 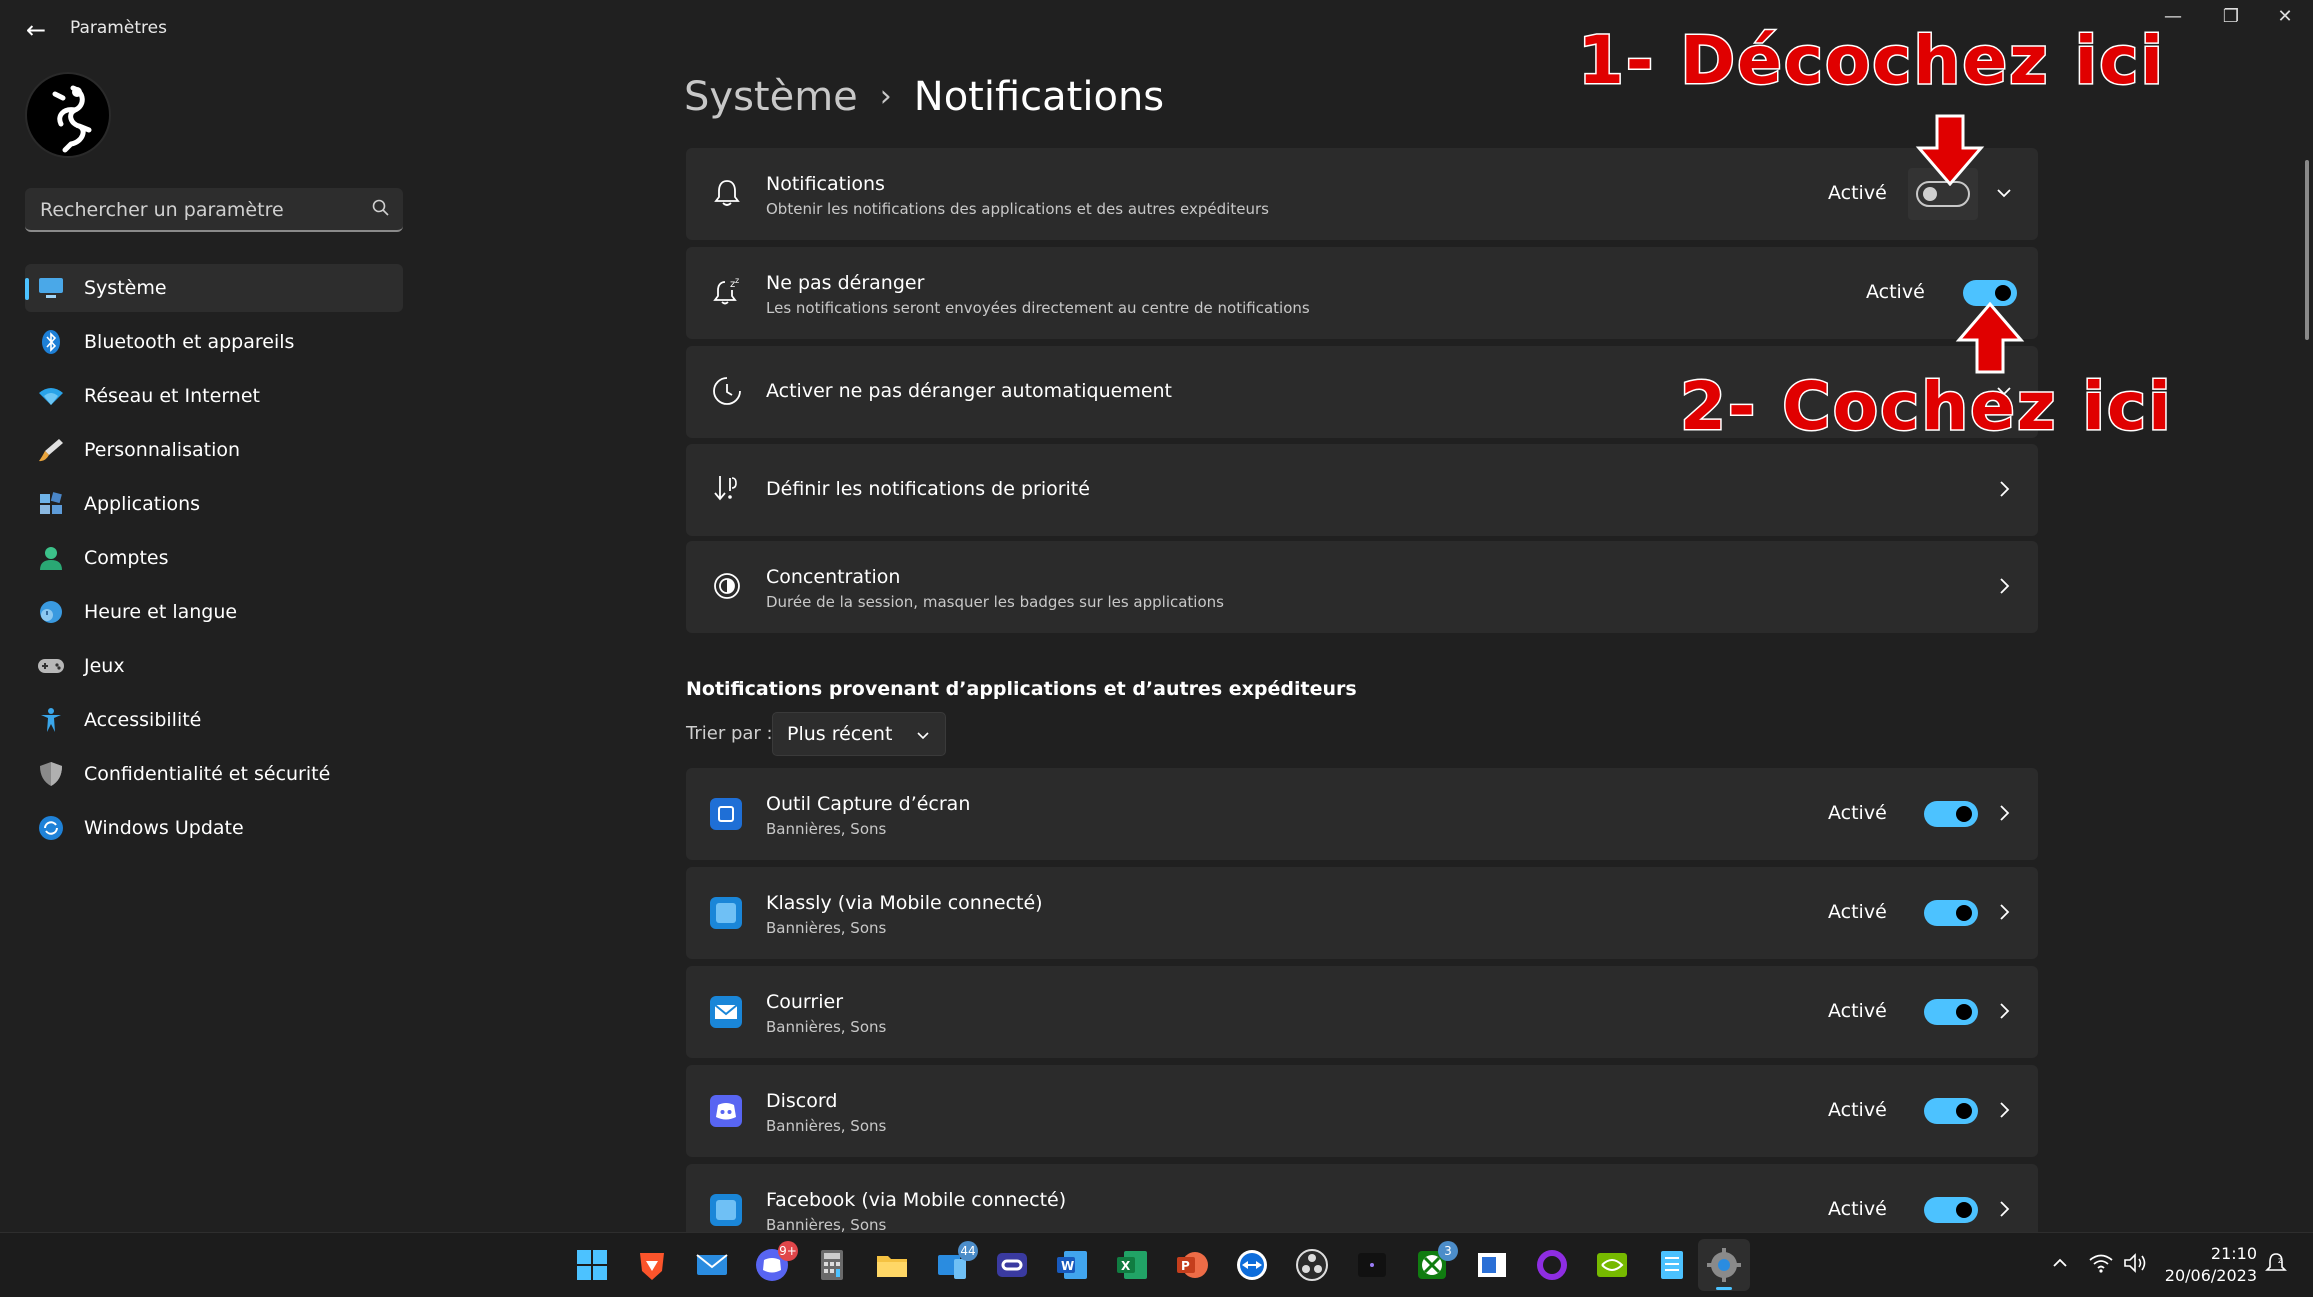 What do you see at coordinates (1012, 1265) in the screenshot?
I see `oculus-icon` at bounding box center [1012, 1265].